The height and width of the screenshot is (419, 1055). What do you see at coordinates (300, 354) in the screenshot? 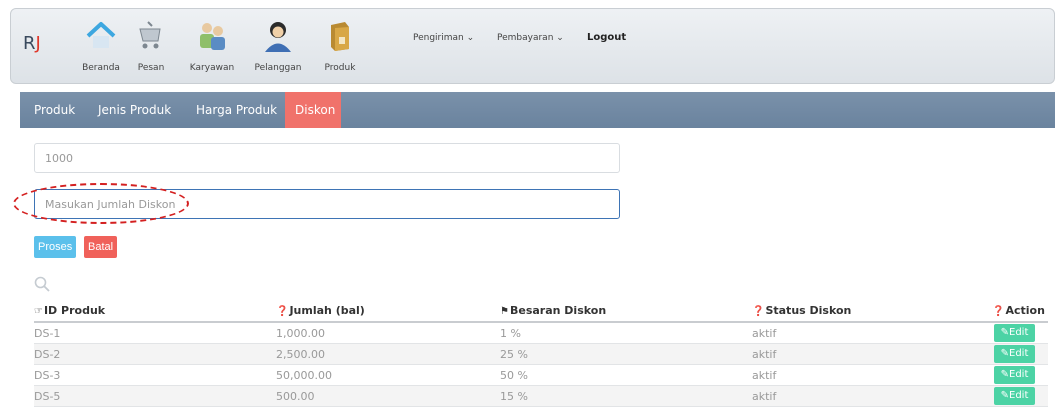
I see `cell-jumlah: 2,500.00` at bounding box center [300, 354].